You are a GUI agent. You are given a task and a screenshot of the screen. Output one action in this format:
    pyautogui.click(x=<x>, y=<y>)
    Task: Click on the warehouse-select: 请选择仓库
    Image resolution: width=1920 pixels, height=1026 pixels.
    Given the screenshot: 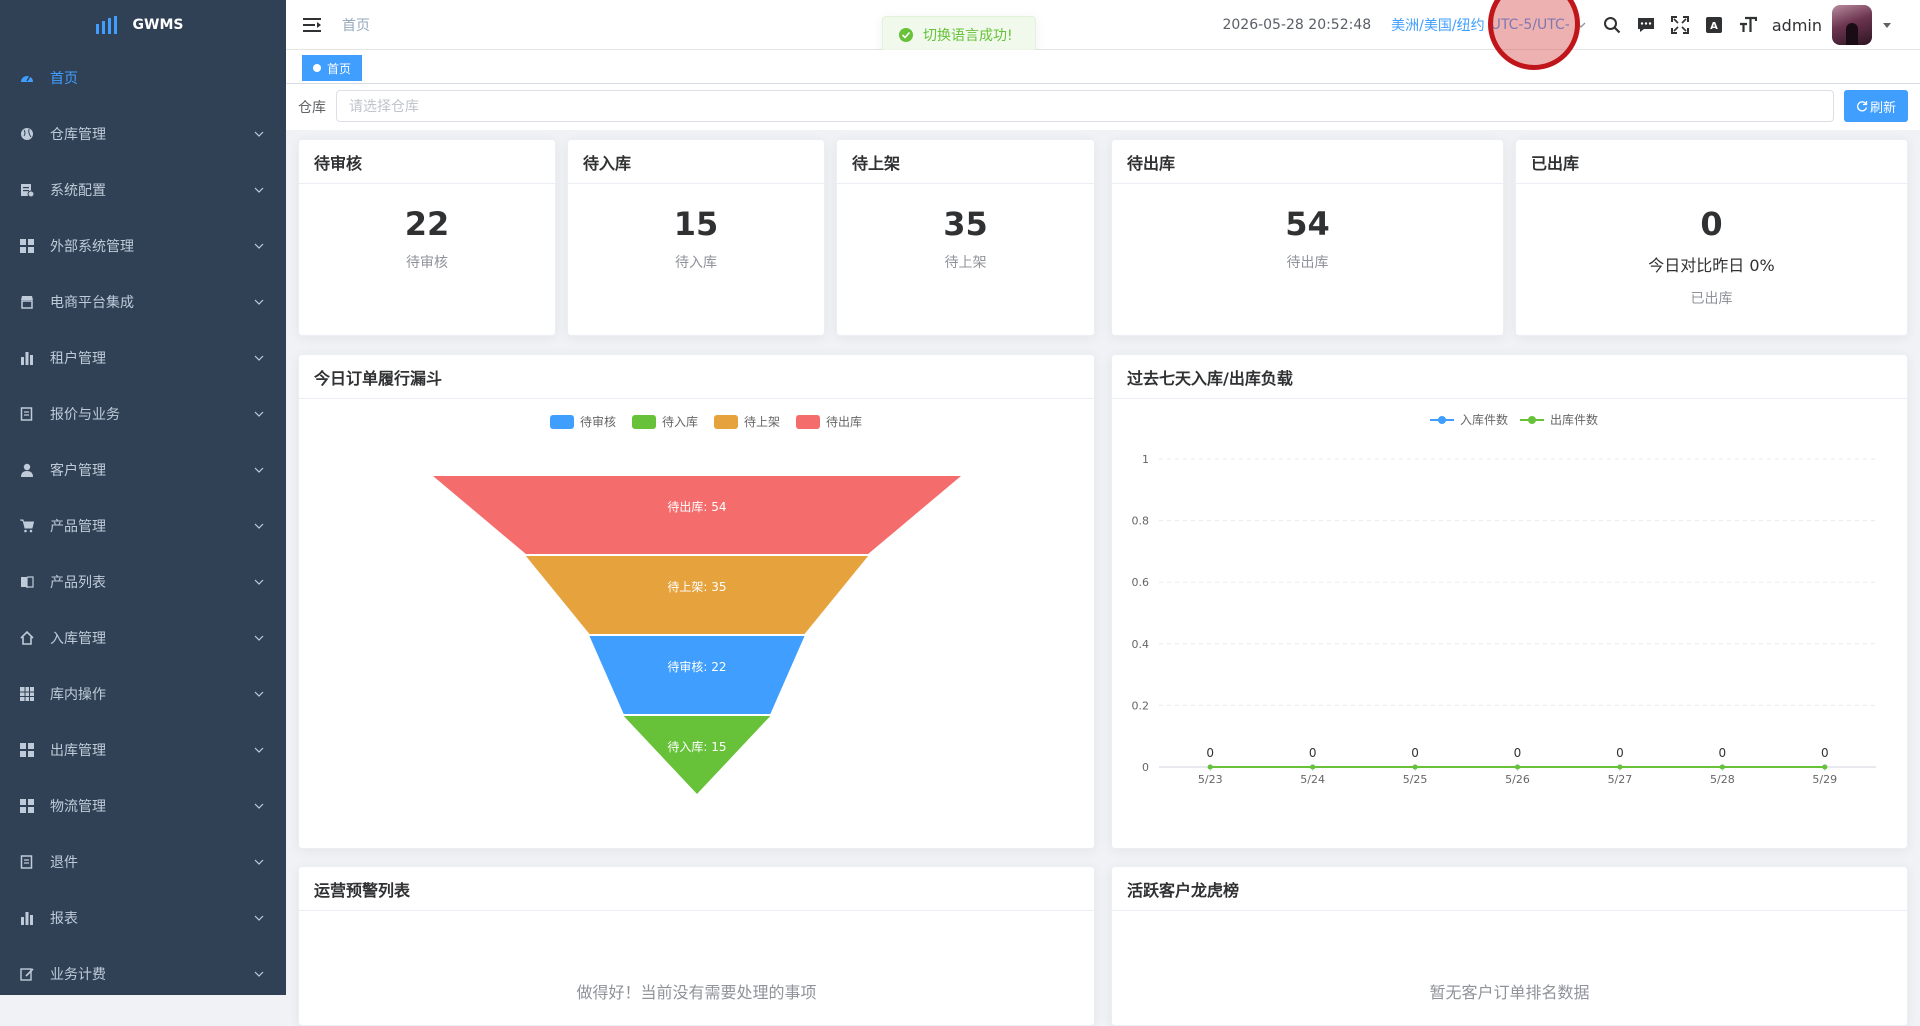 What is the action you would take?
    pyautogui.click(x=1085, y=106)
    